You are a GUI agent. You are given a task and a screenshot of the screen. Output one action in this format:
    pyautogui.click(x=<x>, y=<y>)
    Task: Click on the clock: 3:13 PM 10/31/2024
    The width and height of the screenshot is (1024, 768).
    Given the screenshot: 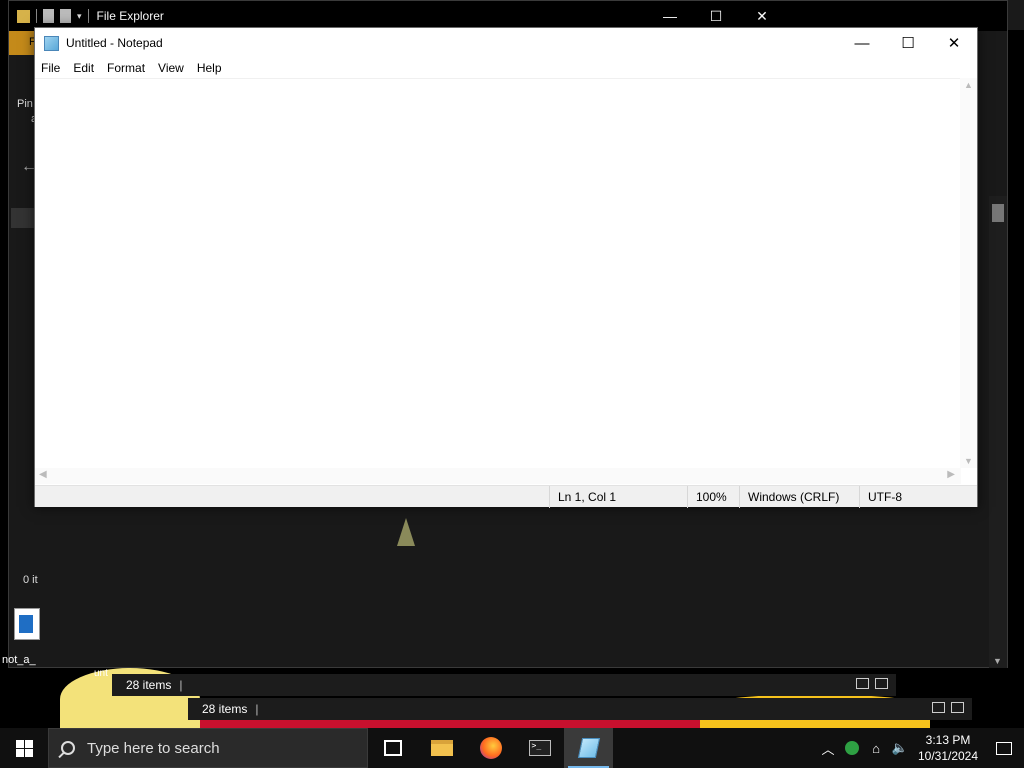 What is the action you would take?
    pyautogui.click(x=948, y=748)
    